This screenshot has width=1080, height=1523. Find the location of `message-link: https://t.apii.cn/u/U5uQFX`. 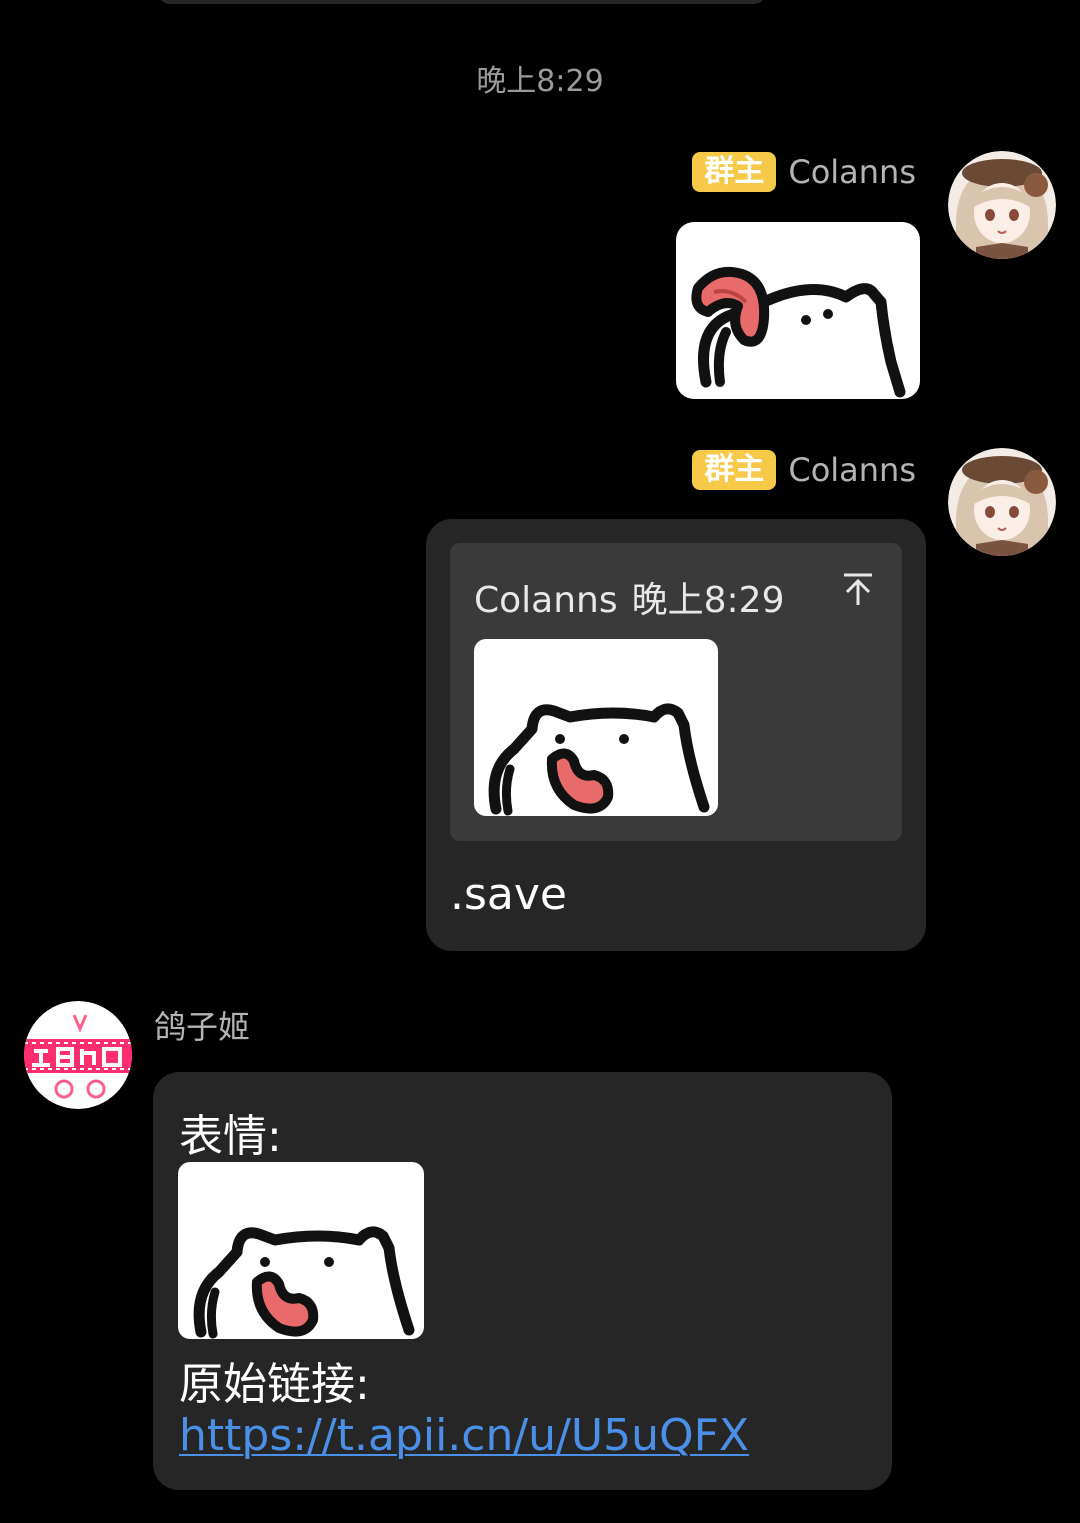

message-link: https://t.apii.cn/u/U5uQFX is located at coordinates (464, 1435).